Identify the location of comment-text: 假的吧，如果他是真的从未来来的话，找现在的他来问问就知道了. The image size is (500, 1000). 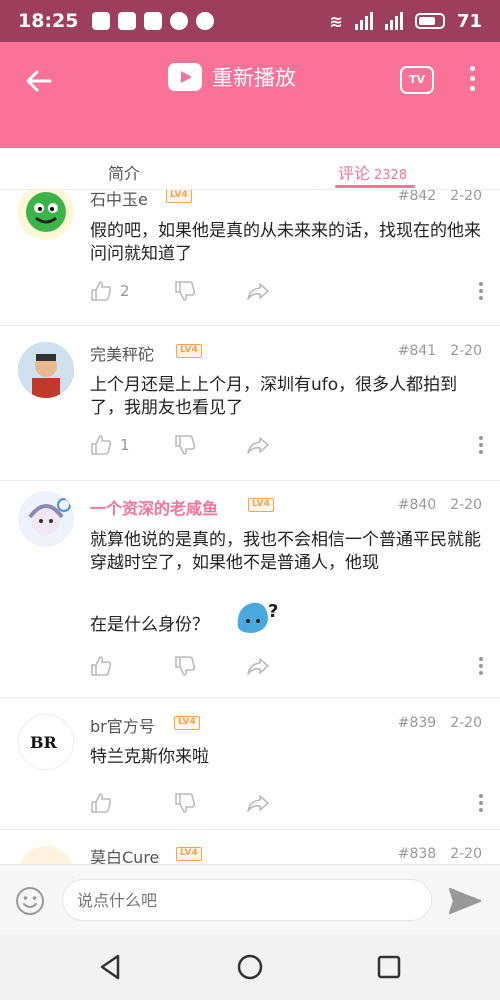
(285, 242).